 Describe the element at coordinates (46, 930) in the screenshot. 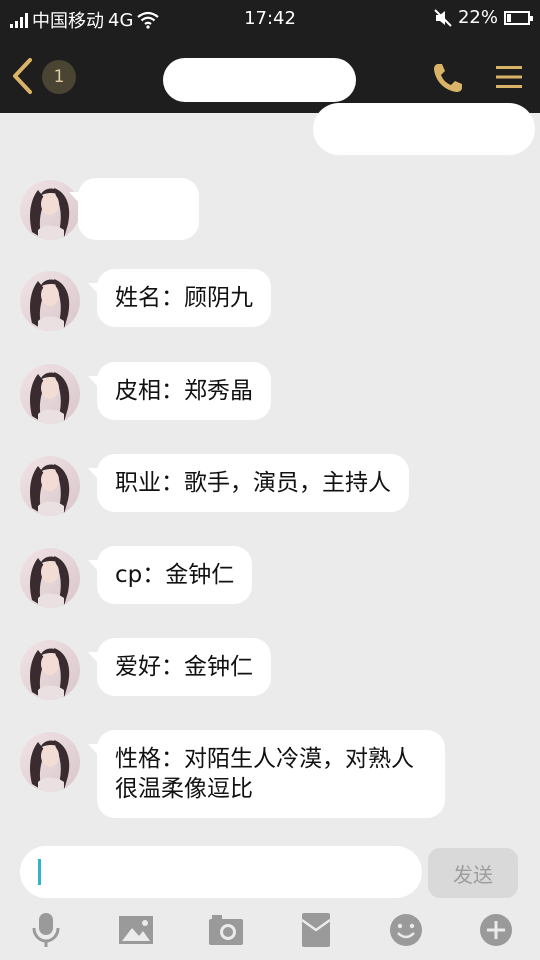

I see `microphone-icon` at that location.